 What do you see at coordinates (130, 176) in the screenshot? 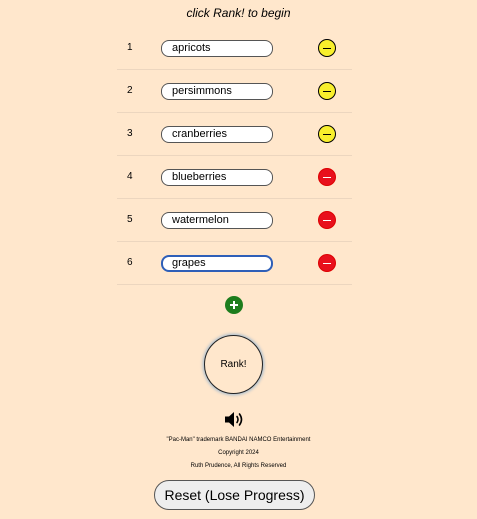
I see `row-number: 4` at bounding box center [130, 176].